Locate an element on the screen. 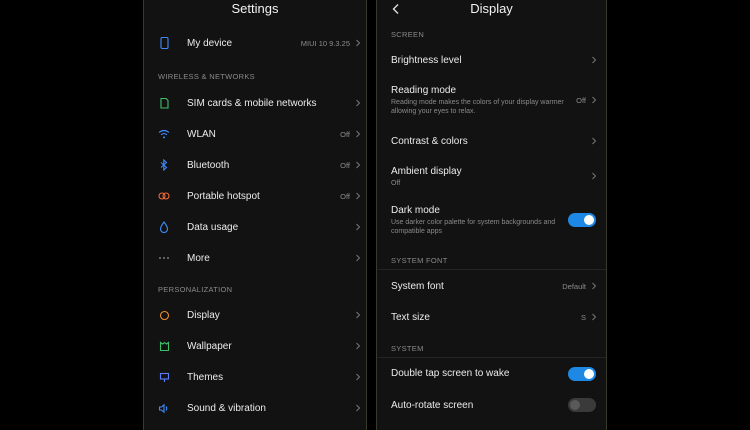 The height and width of the screenshot is (430, 750). display-label: Display is located at coordinates (203, 315).